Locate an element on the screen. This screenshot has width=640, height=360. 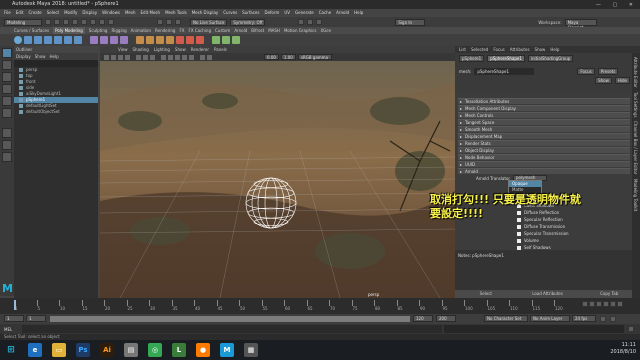
ae-menu-show: Show is located at coordinates (540, 49).